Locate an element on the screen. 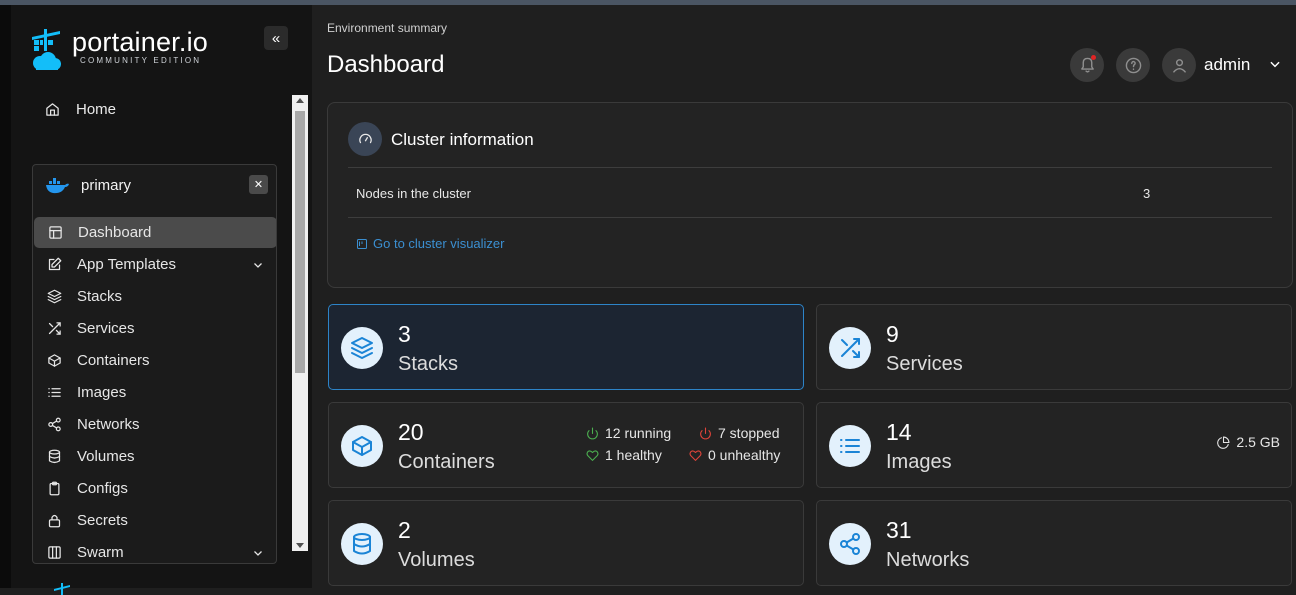 This screenshot has width=1296, height=595. sidebar-item-label: Configs is located at coordinates (102, 488).